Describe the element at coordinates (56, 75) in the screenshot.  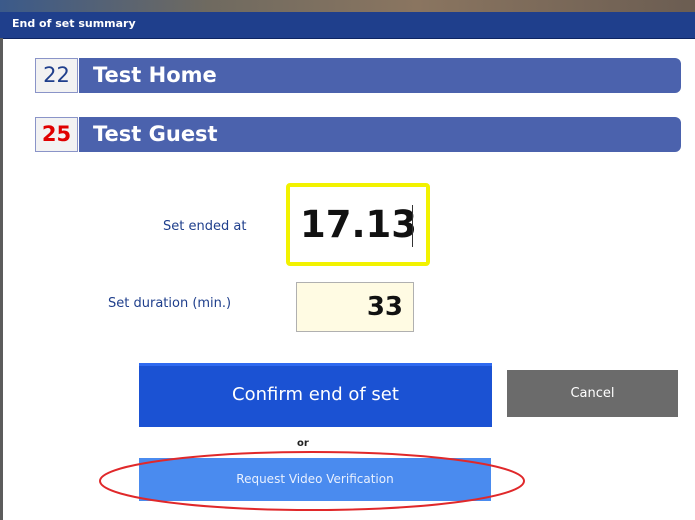
I see `home-score: 22` at that location.